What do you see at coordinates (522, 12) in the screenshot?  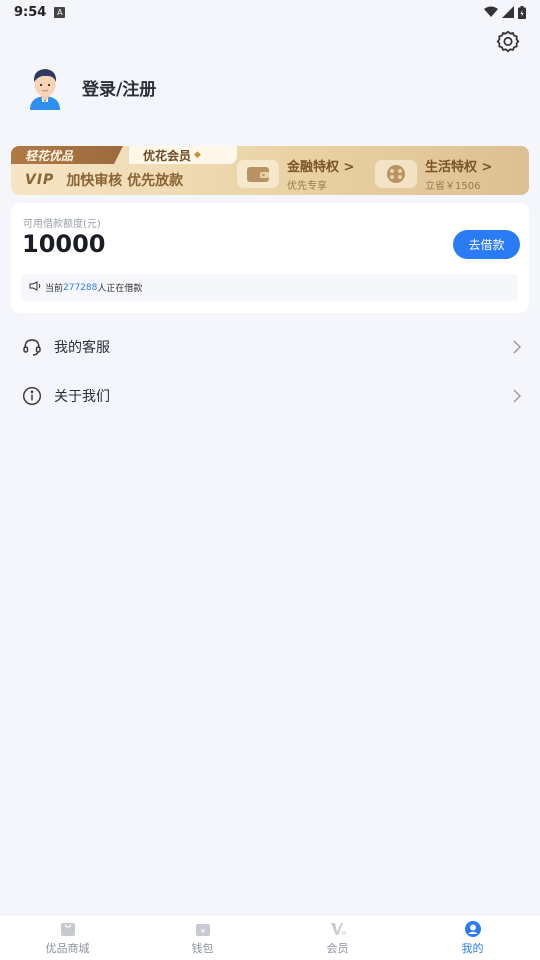 I see `battery-icon` at bounding box center [522, 12].